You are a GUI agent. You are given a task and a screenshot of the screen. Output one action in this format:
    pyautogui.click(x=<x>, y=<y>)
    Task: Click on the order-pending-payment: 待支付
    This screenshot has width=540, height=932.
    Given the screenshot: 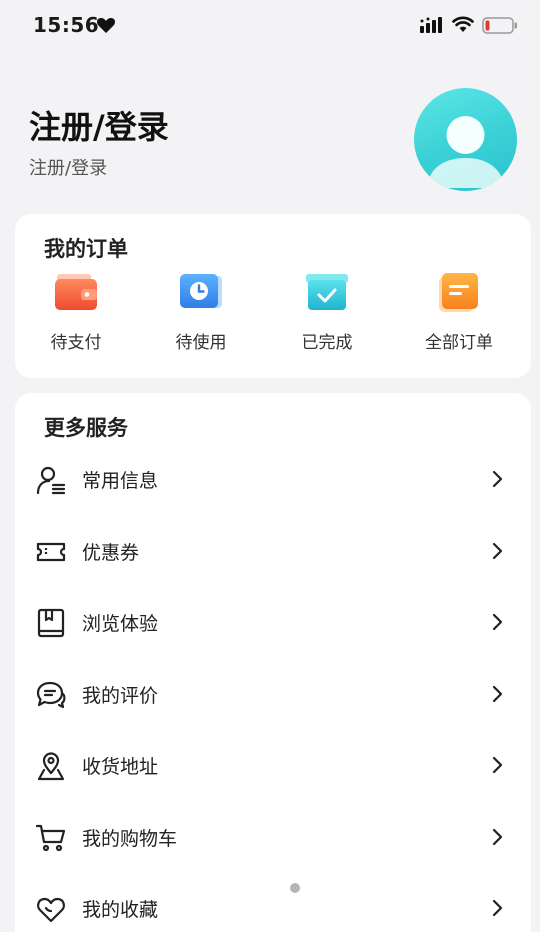 What is the action you would take?
    pyautogui.click(x=76, y=312)
    